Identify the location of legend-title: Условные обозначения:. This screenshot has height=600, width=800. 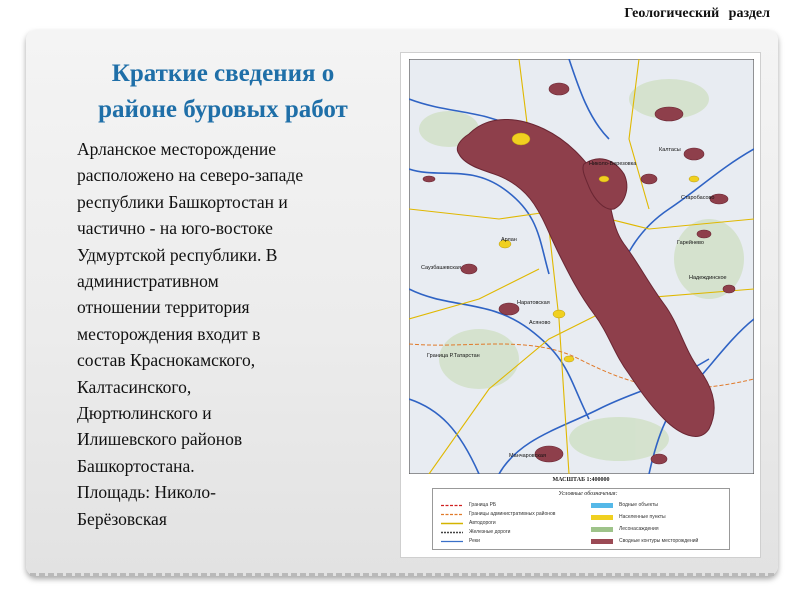
(588, 494).